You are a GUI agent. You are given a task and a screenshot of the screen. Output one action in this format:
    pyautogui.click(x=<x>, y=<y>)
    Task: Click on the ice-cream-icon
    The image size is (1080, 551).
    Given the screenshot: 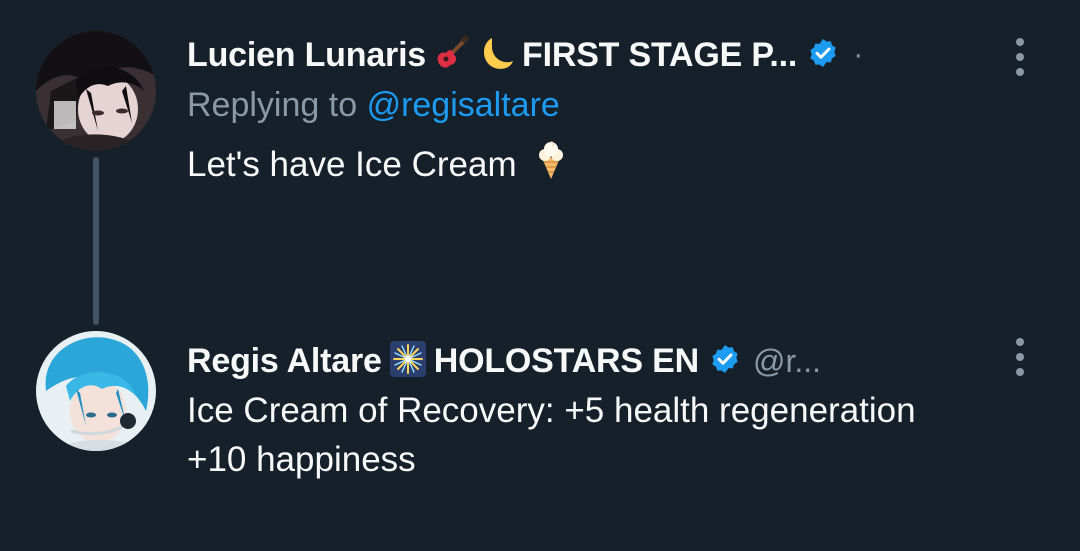 What is the action you would take?
    pyautogui.click(x=551, y=166)
    